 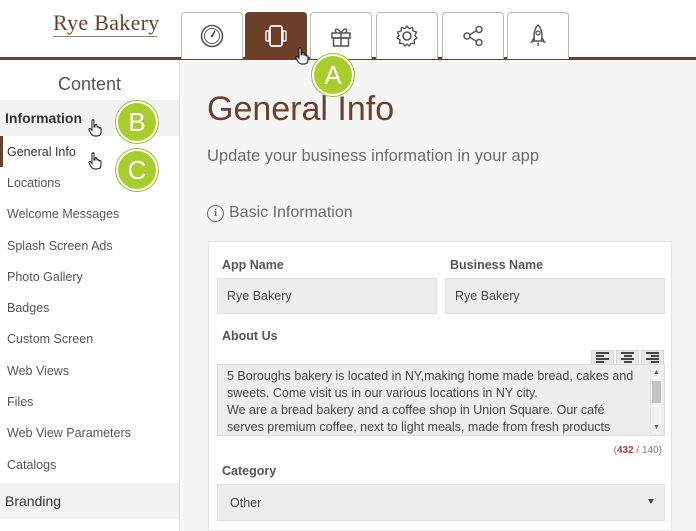 What do you see at coordinates (215, 213) in the screenshot?
I see `info-icon: i` at bounding box center [215, 213].